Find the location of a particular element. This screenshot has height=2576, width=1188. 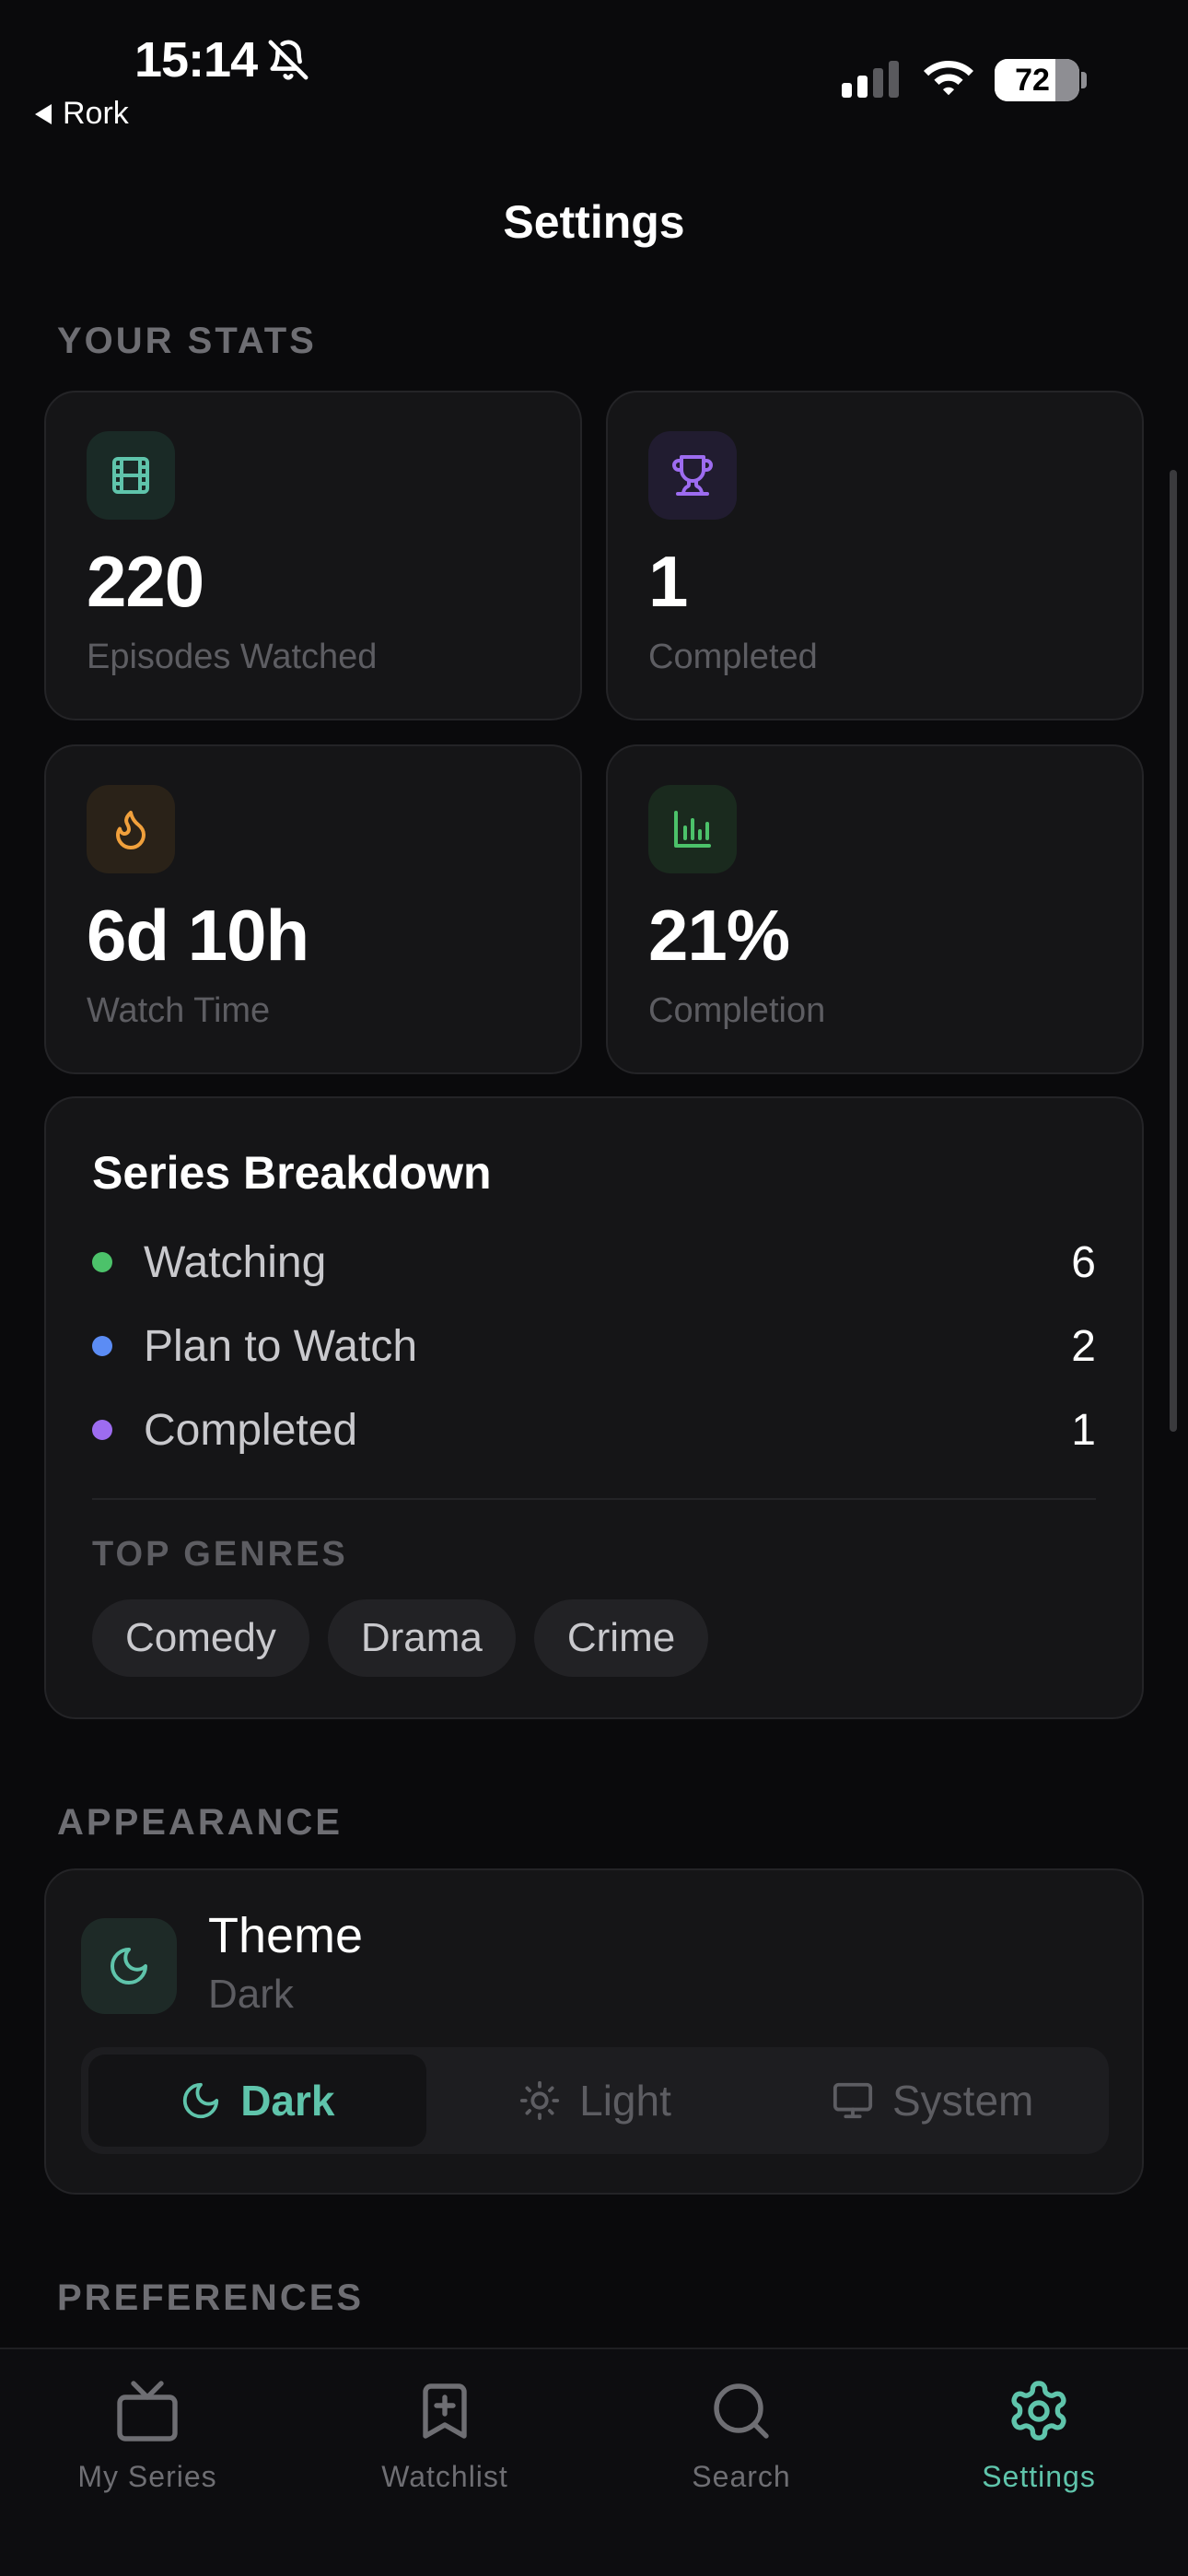

breakdown-row-label: Completed is located at coordinates (251, 1430).